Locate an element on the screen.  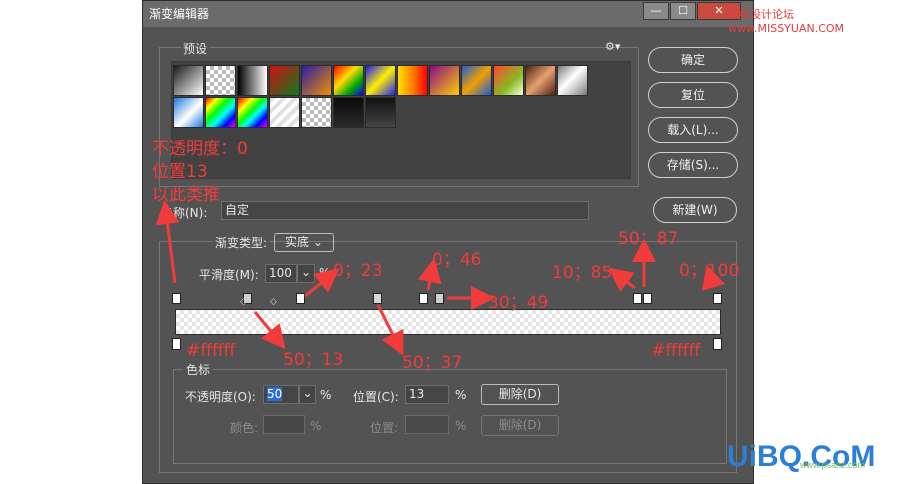
note-color-right: #ffffff is located at coordinates (676, 351).